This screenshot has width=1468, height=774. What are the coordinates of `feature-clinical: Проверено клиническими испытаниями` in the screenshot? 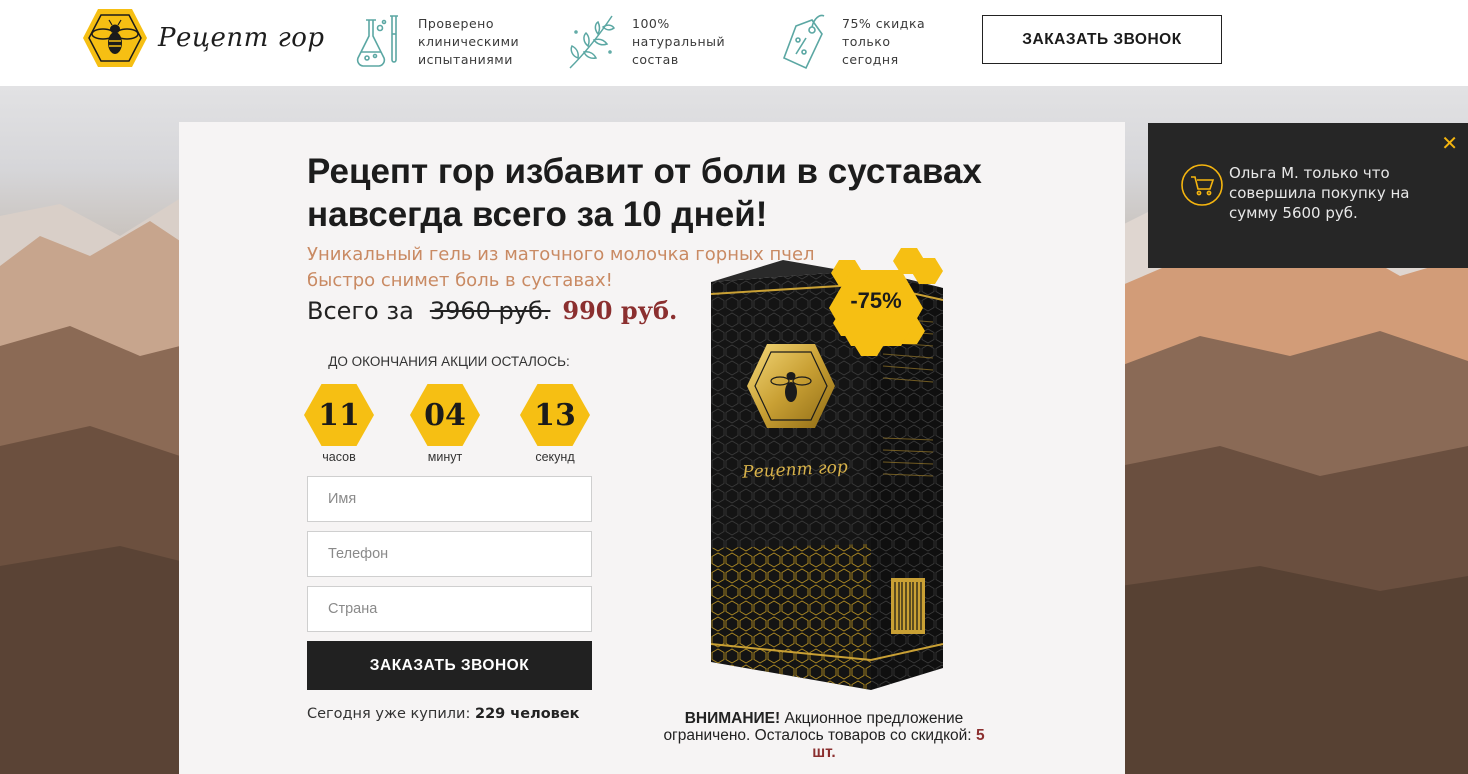 It's located at (435, 42).